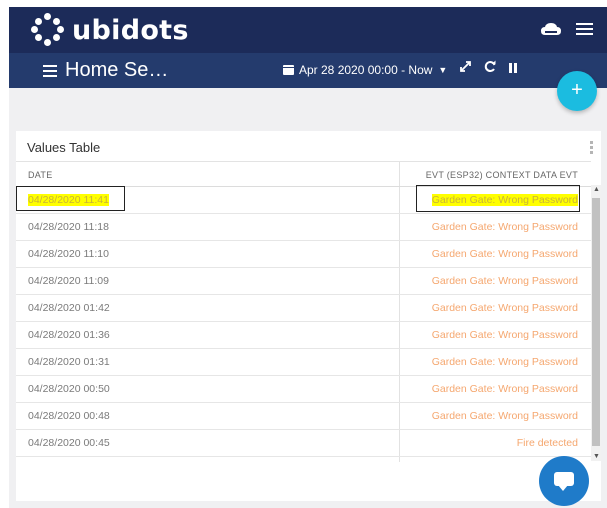  What do you see at coordinates (547, 443) in the screenshot?
I see `cell-value: Fire detected` at bounding box center [547, 443].